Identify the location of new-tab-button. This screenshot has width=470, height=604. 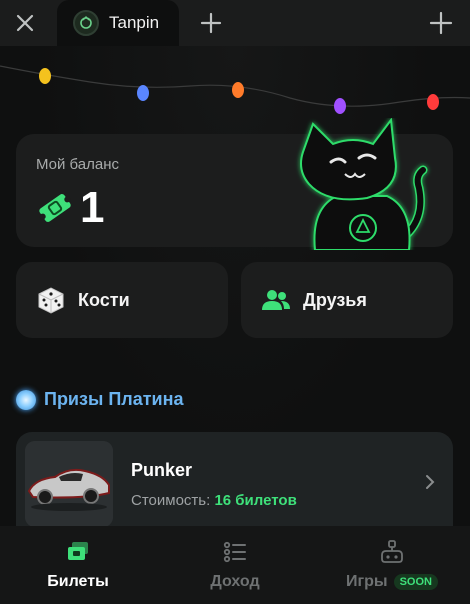
(211, 23).